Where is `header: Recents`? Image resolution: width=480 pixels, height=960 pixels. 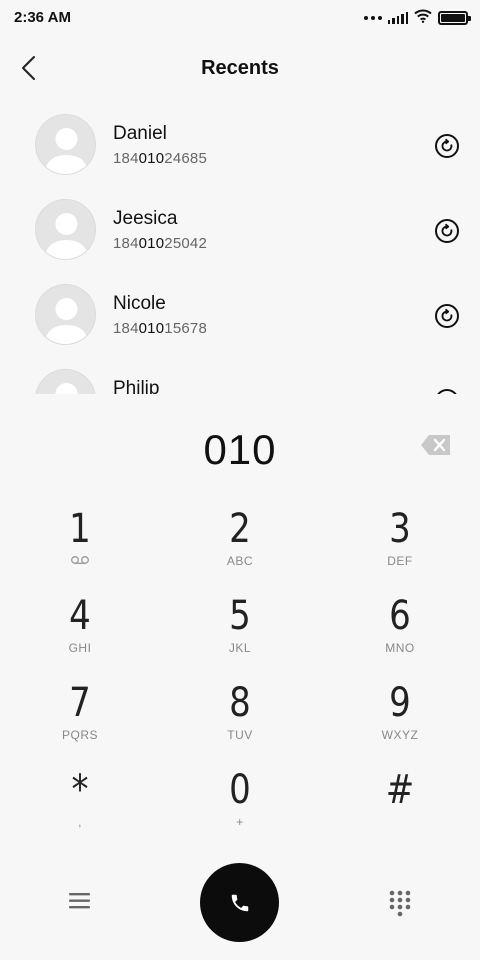 header: Recents is located at coordinates (240, 68).